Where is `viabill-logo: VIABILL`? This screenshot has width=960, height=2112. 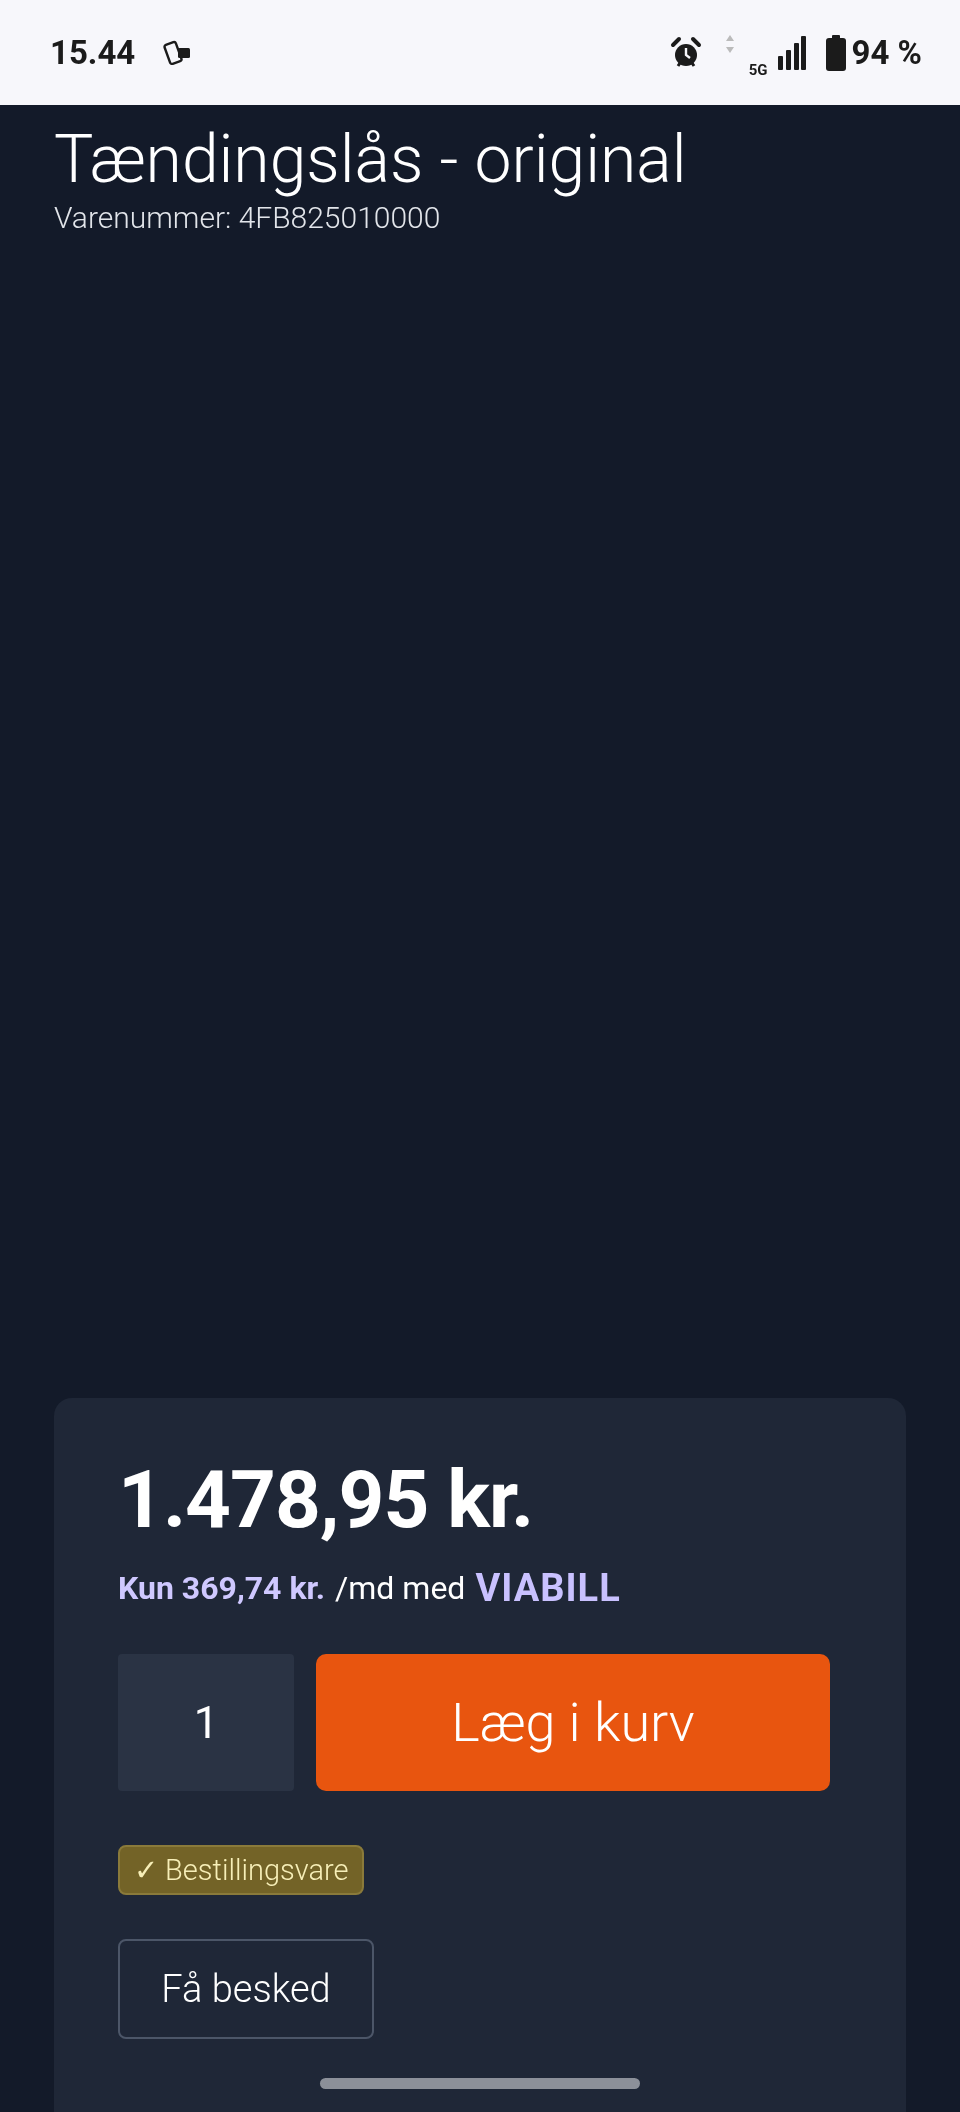 viabill-logo: VIABILL is located at coordinates (548, 1588).